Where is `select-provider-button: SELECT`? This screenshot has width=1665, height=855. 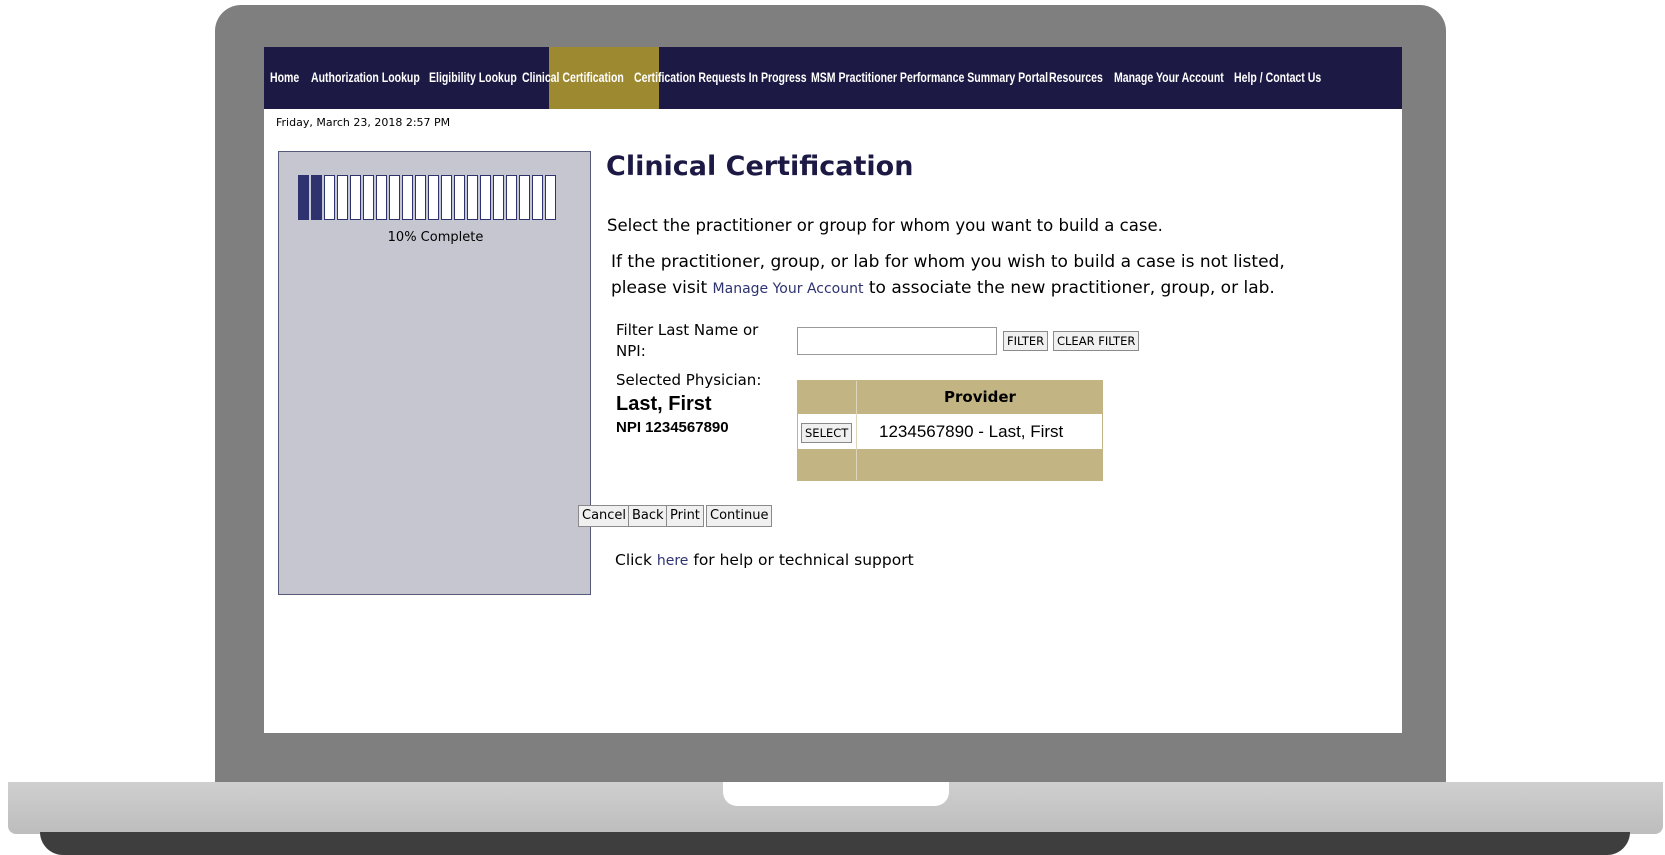
select-provider-button: SELECT is located at coordinates (827, 433).